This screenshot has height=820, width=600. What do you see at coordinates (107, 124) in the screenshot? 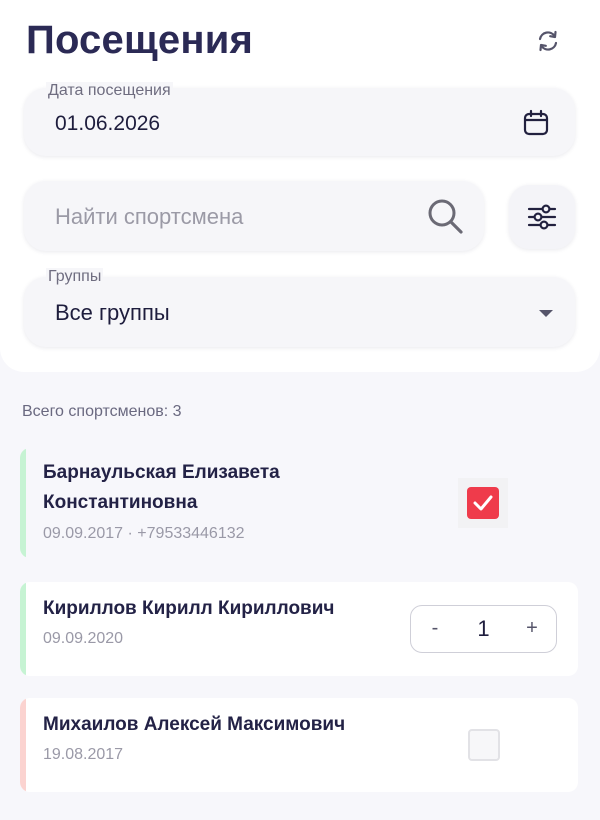
I see `visit-date-value: 01.06.2026` at bounding box center [107, 124].